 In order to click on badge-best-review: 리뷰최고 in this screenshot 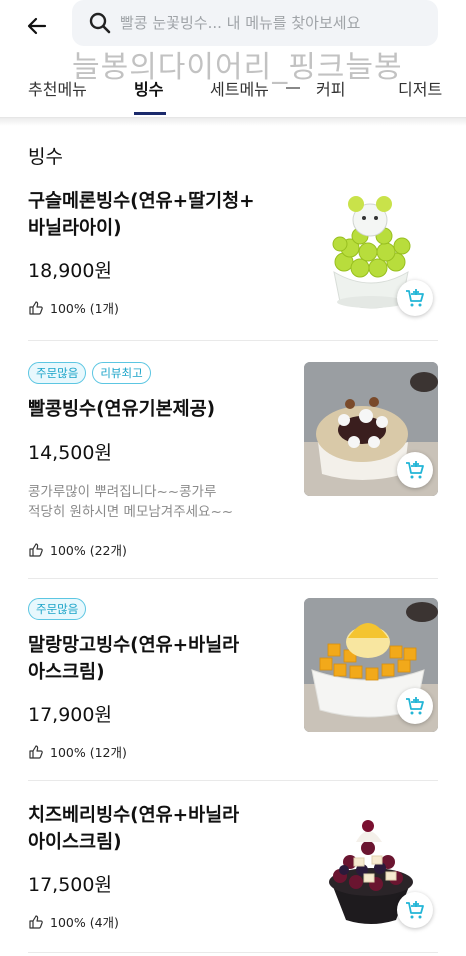, I will do `click(121, 373)`.